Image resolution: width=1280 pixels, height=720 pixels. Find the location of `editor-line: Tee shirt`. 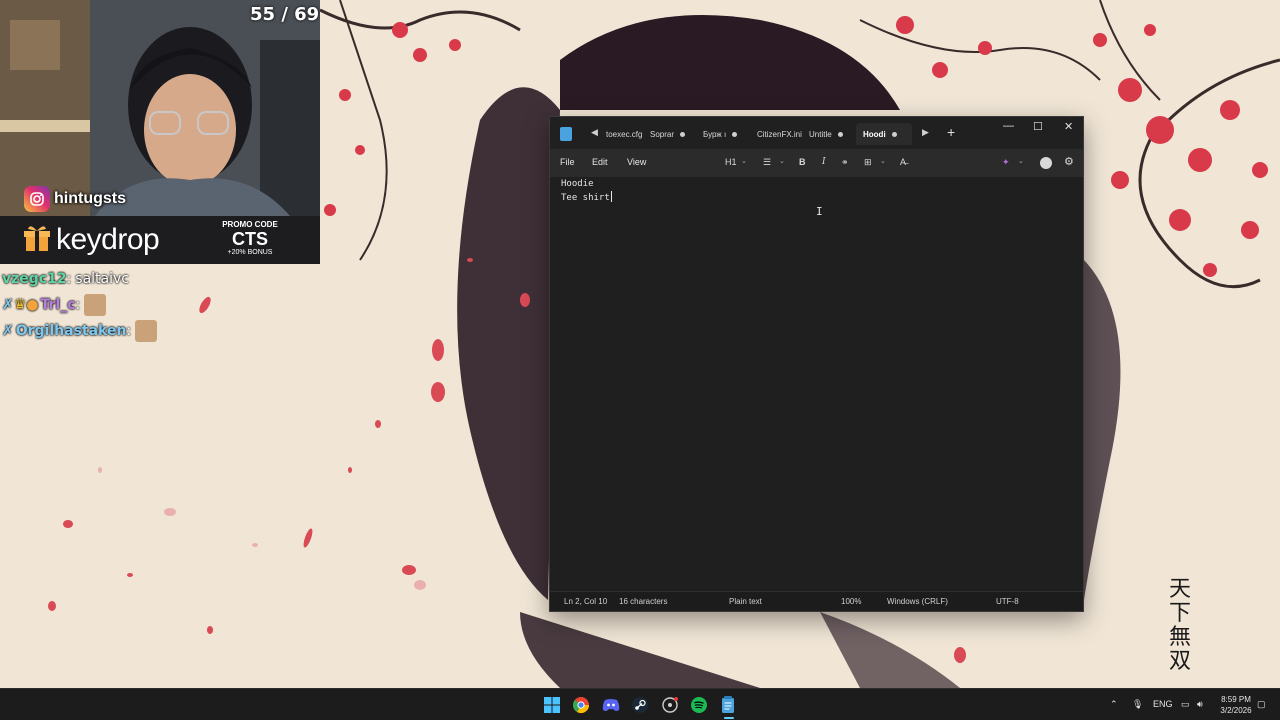

editor-line: Tee shirt is located at coordinates (585, 198).